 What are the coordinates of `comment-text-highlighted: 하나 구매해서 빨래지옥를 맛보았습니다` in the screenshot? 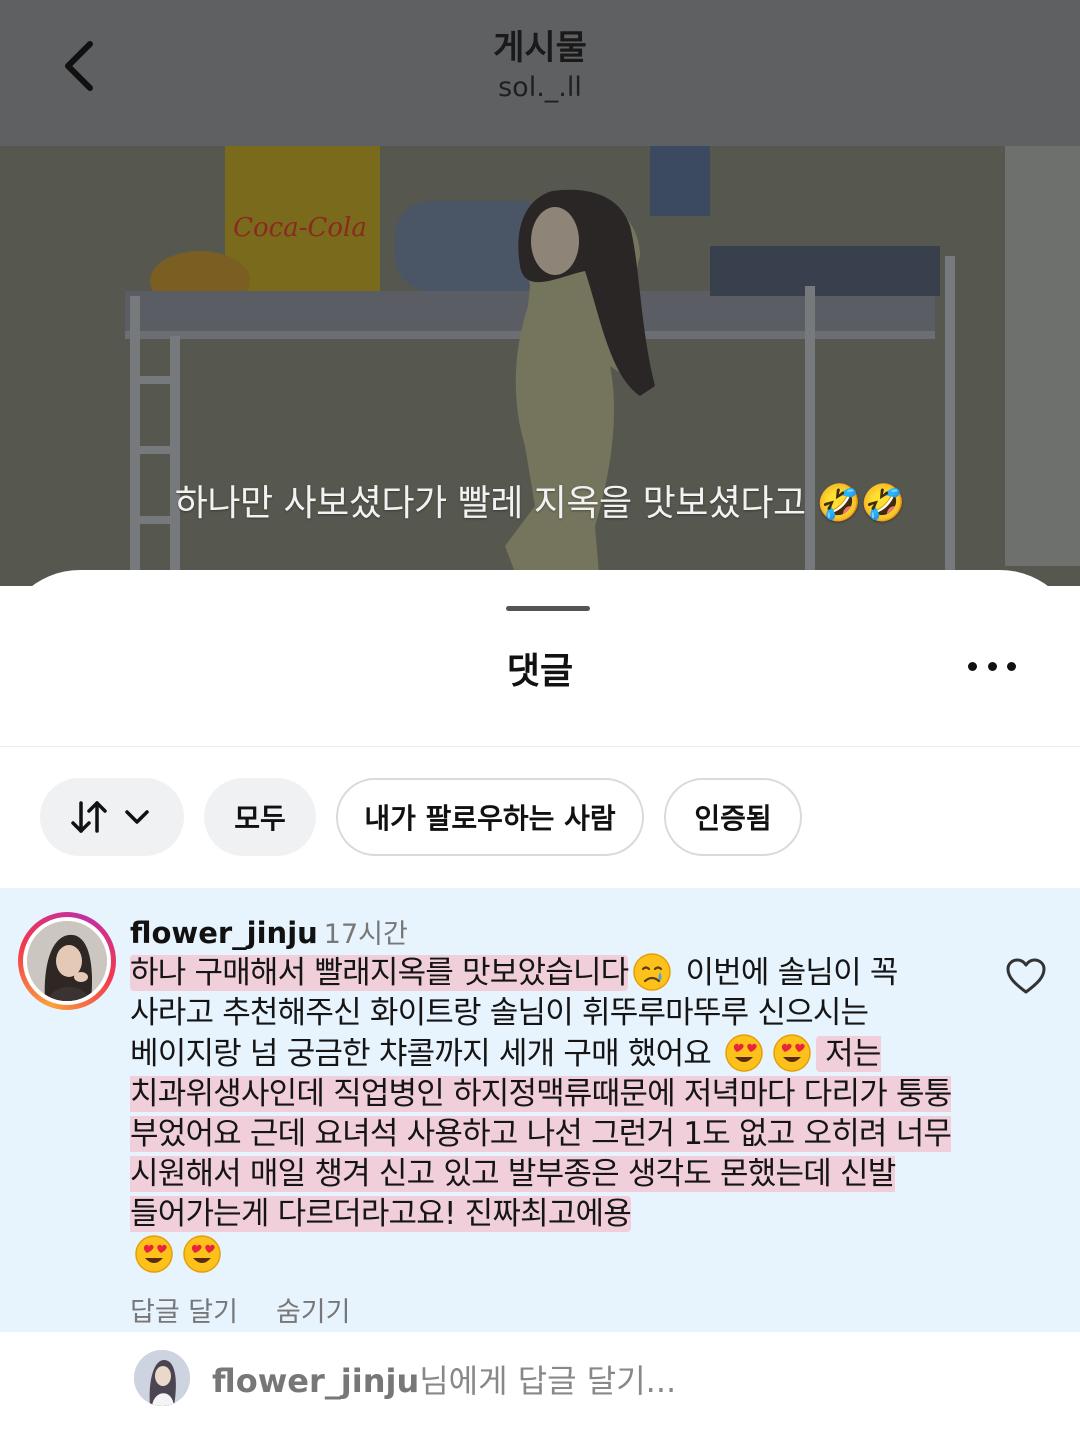 It's located at (379, 973).